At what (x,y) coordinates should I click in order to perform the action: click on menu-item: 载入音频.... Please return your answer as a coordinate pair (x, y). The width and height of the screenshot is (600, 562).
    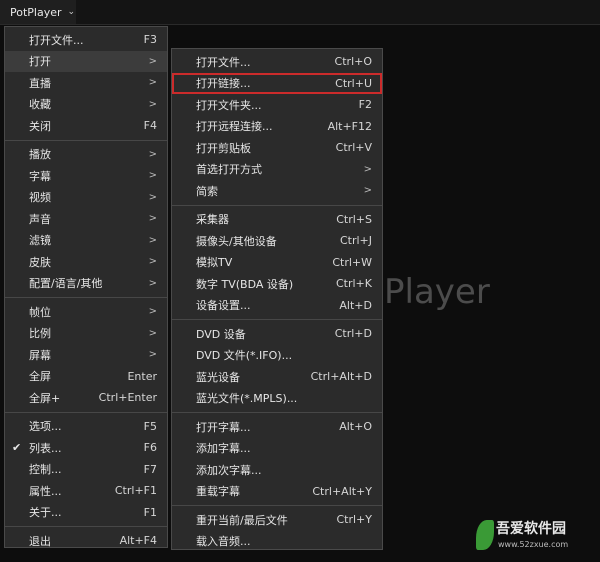
    Looking at the image, I should click on (277, 542).